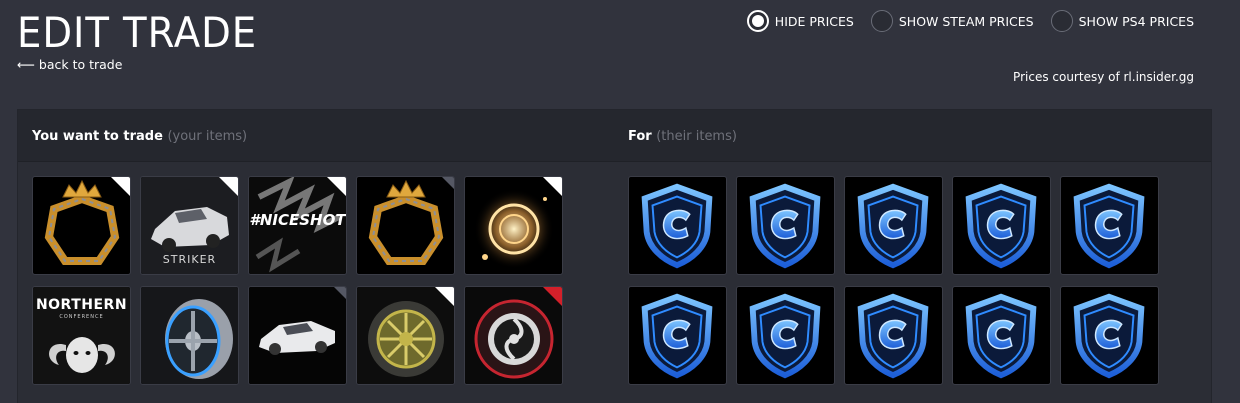 This screenshot has height=403, width=1240. What do you see at coordinates (189, 259) in the screenshot?
I see `item-caption: STRIKER` at bounding box center [189, 259].